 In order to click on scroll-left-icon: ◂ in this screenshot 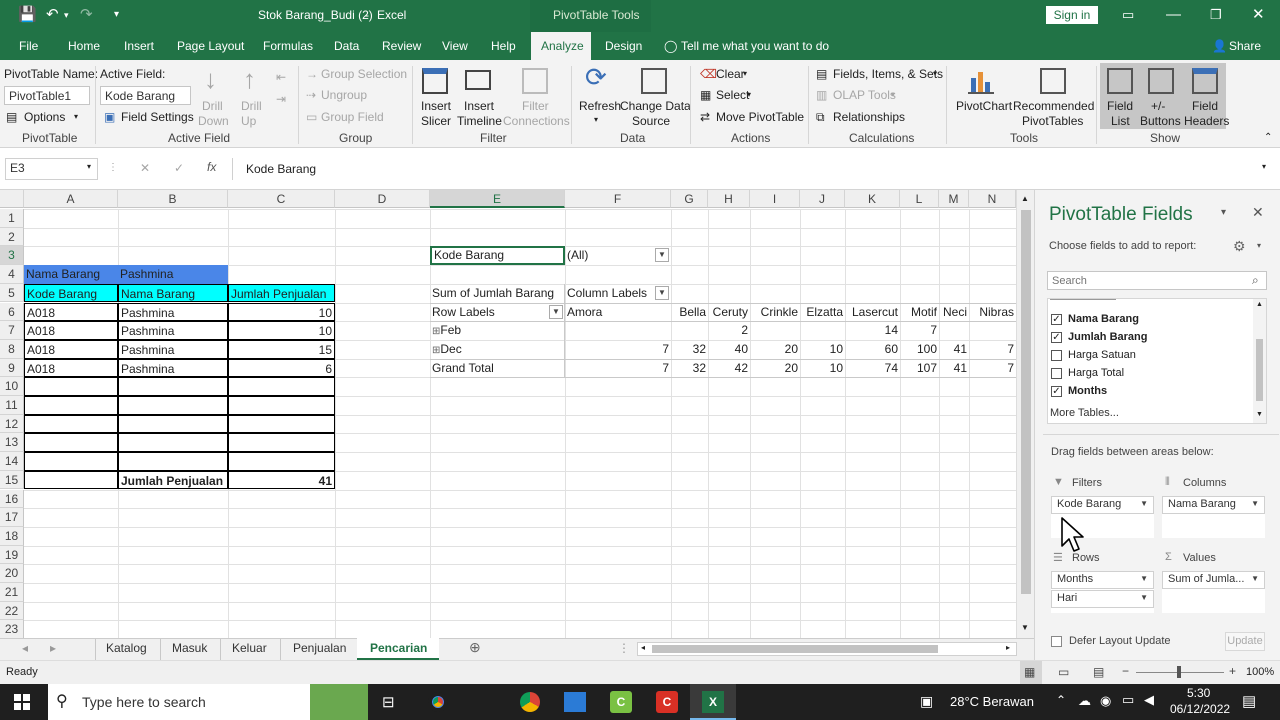, I will do `click(643, 647)`.